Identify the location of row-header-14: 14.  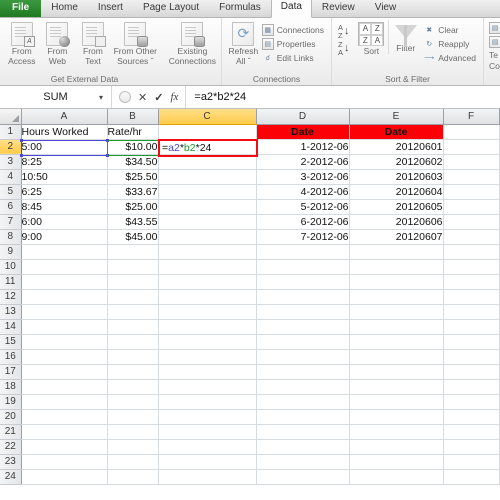
(11, 327).